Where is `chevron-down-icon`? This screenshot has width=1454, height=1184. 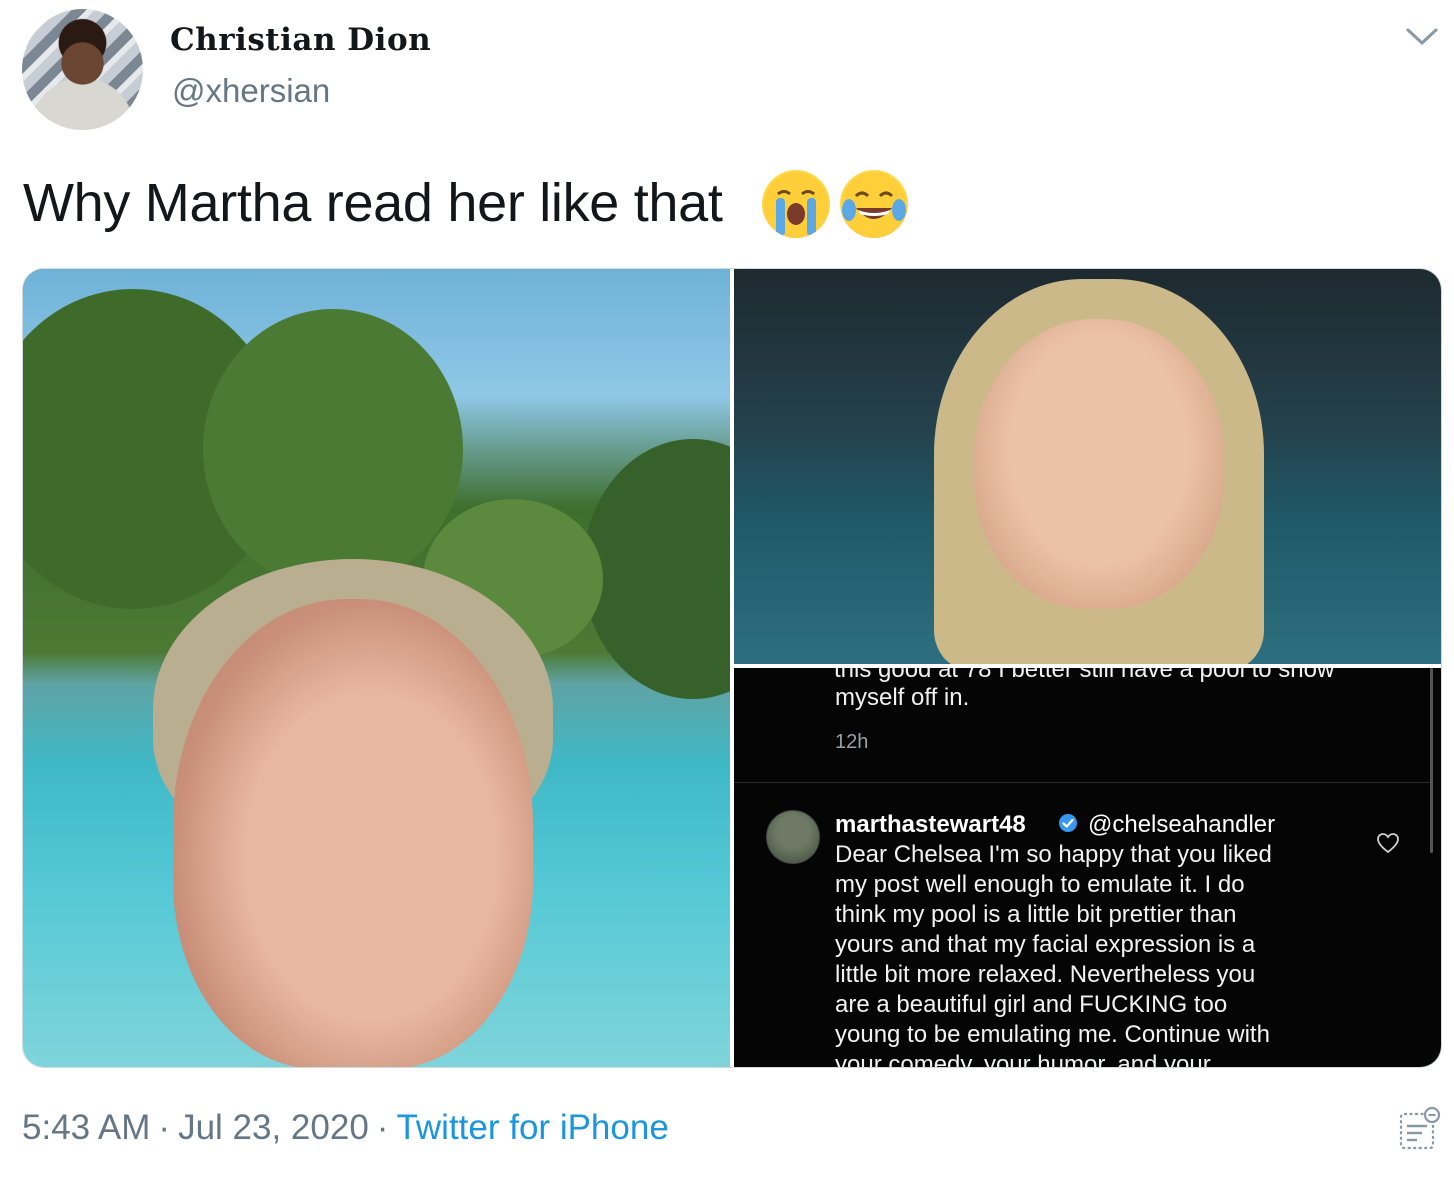
chevron-down-icon is located at coordinates (1422, 37).